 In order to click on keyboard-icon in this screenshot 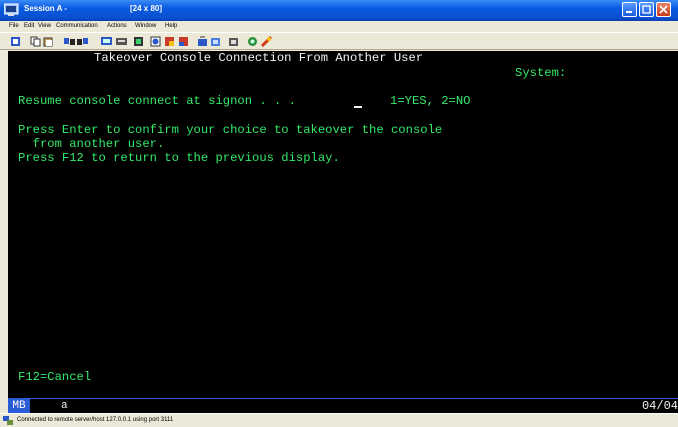, I will do `click(121, 41)`.